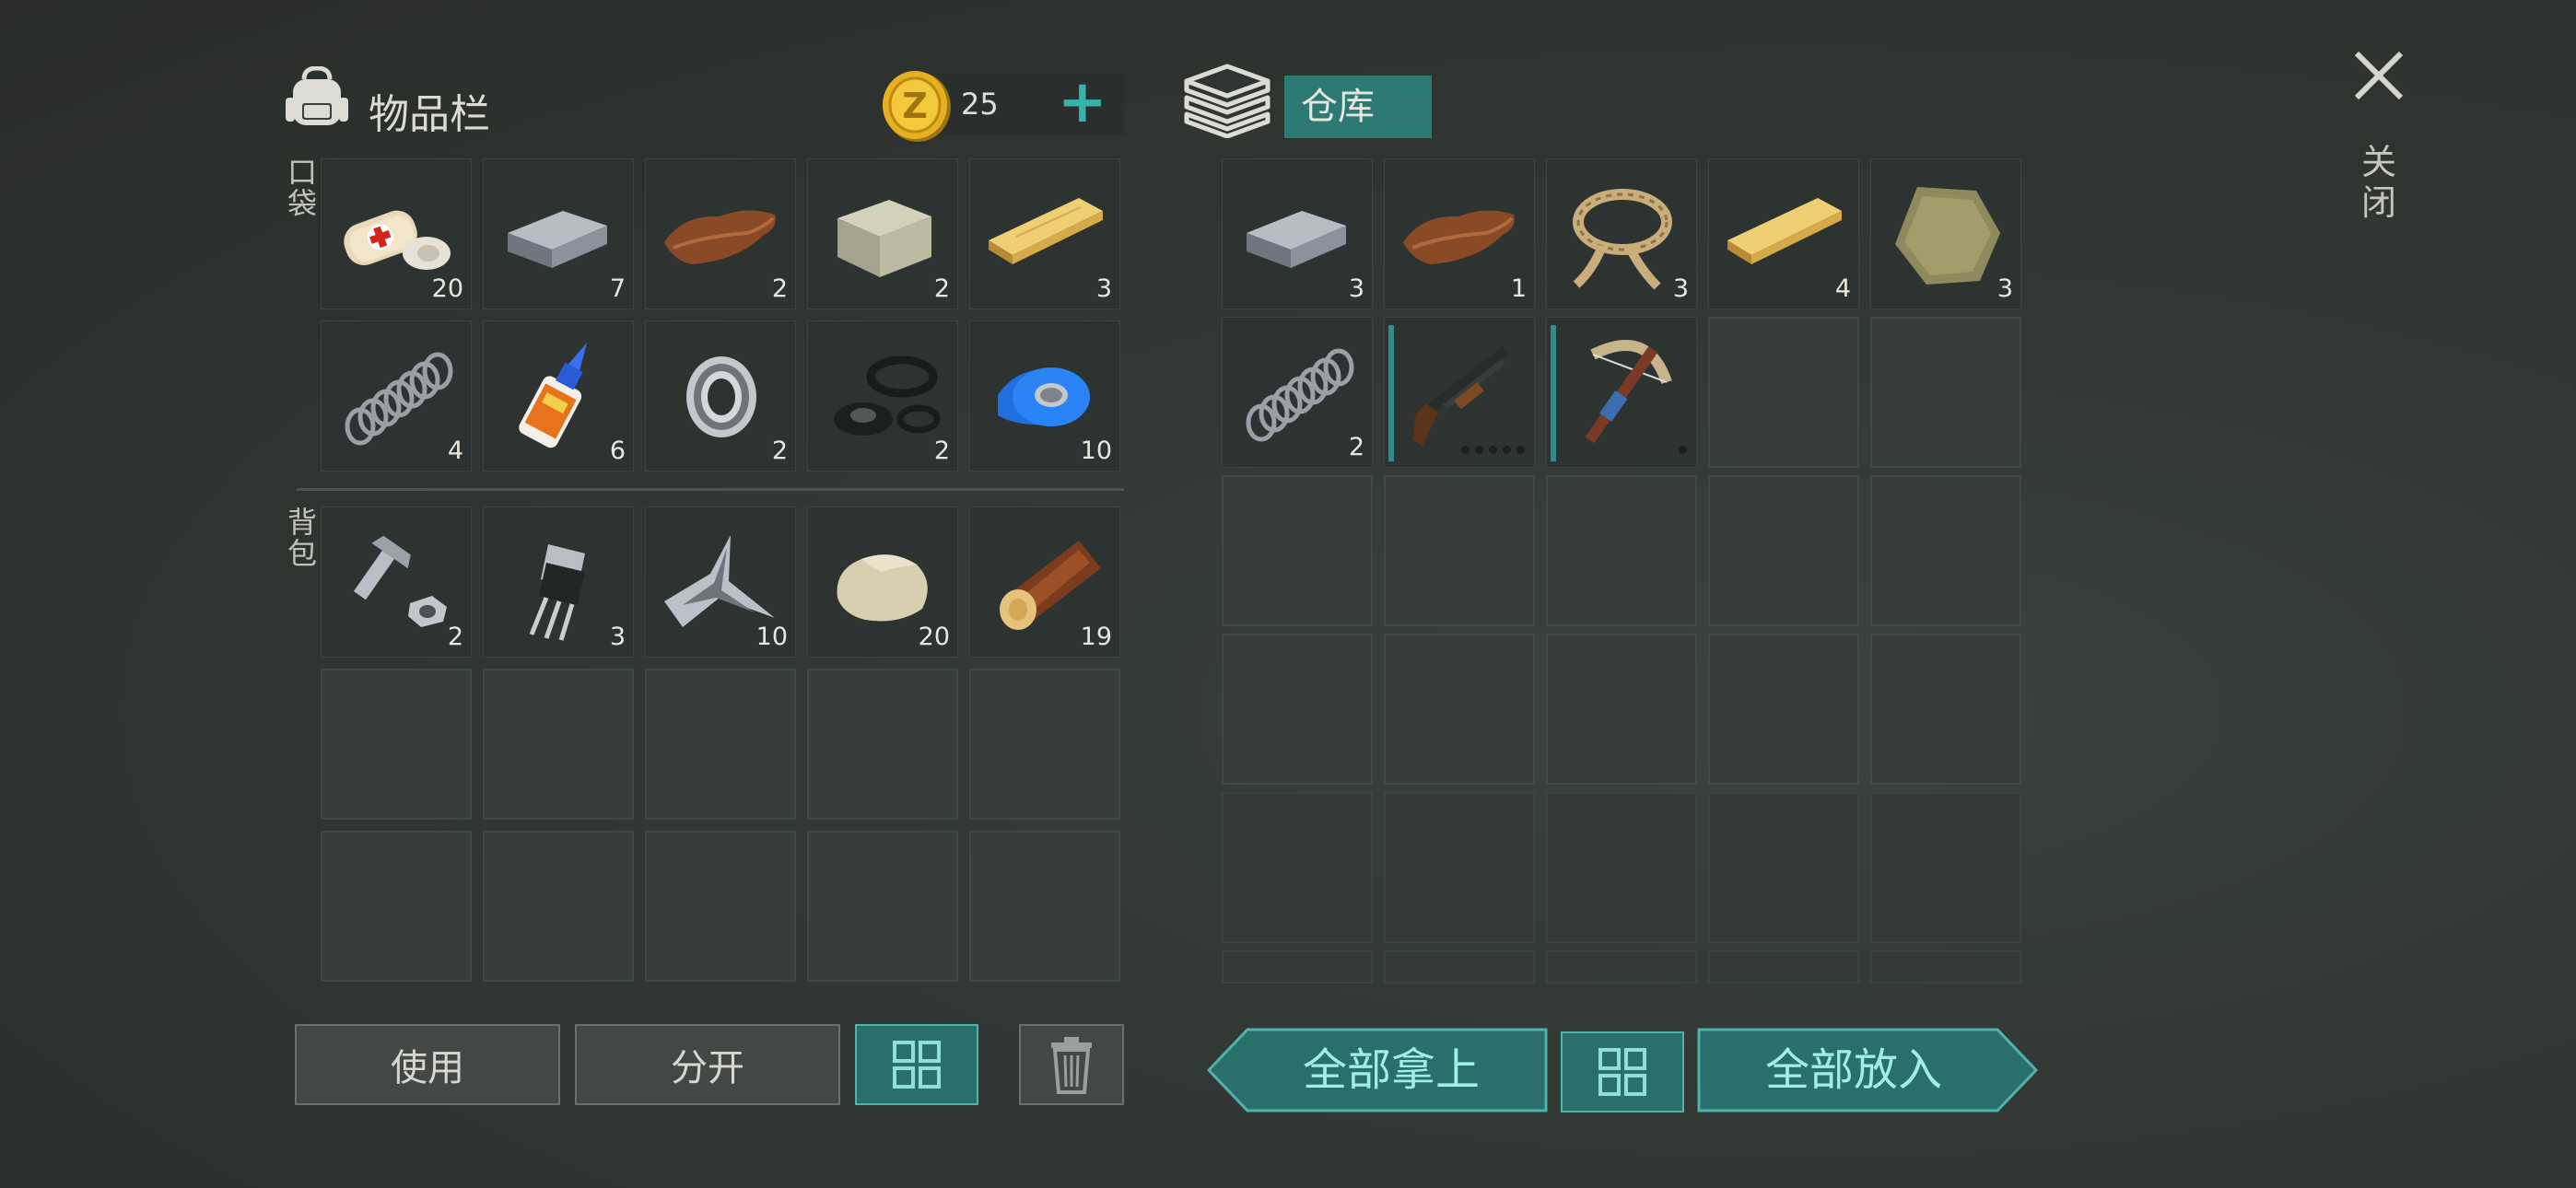  I want to click on storage-title: 仓库, so click(1358, 107).